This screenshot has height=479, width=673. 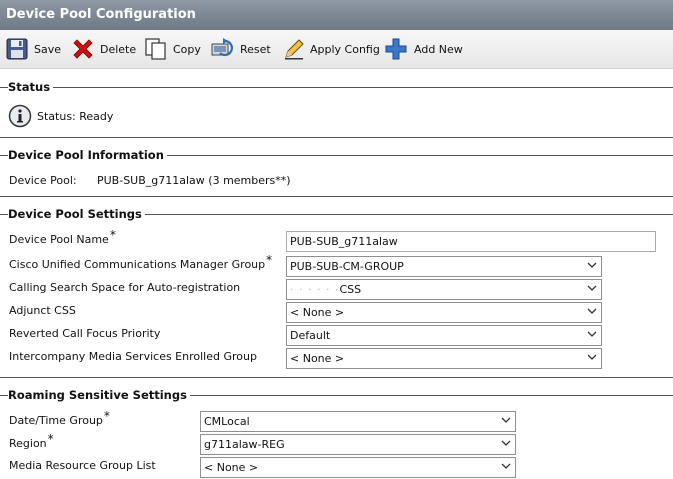 I want to click on copy-button: Copy, so click(x=173, y=50).